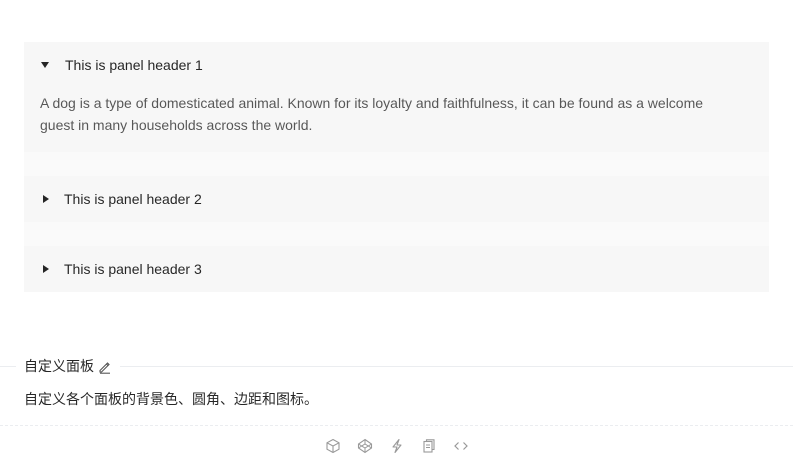 The image size is (793, 466). Describe the element at coordinates (396, 425) in the screenshot. I see `actions-divider` at that location.